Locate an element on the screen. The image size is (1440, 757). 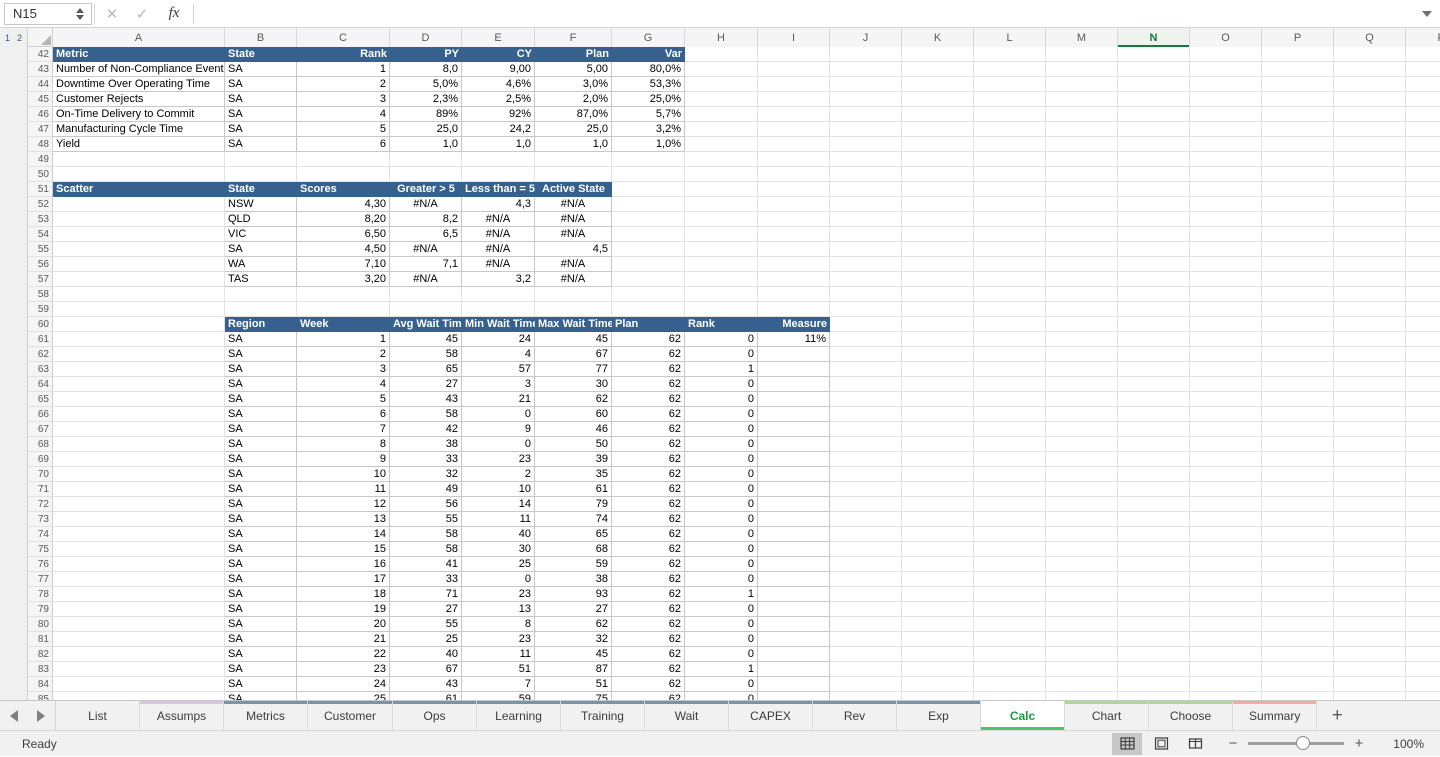
column-header-o: O is located at coordinates (1226, 37).